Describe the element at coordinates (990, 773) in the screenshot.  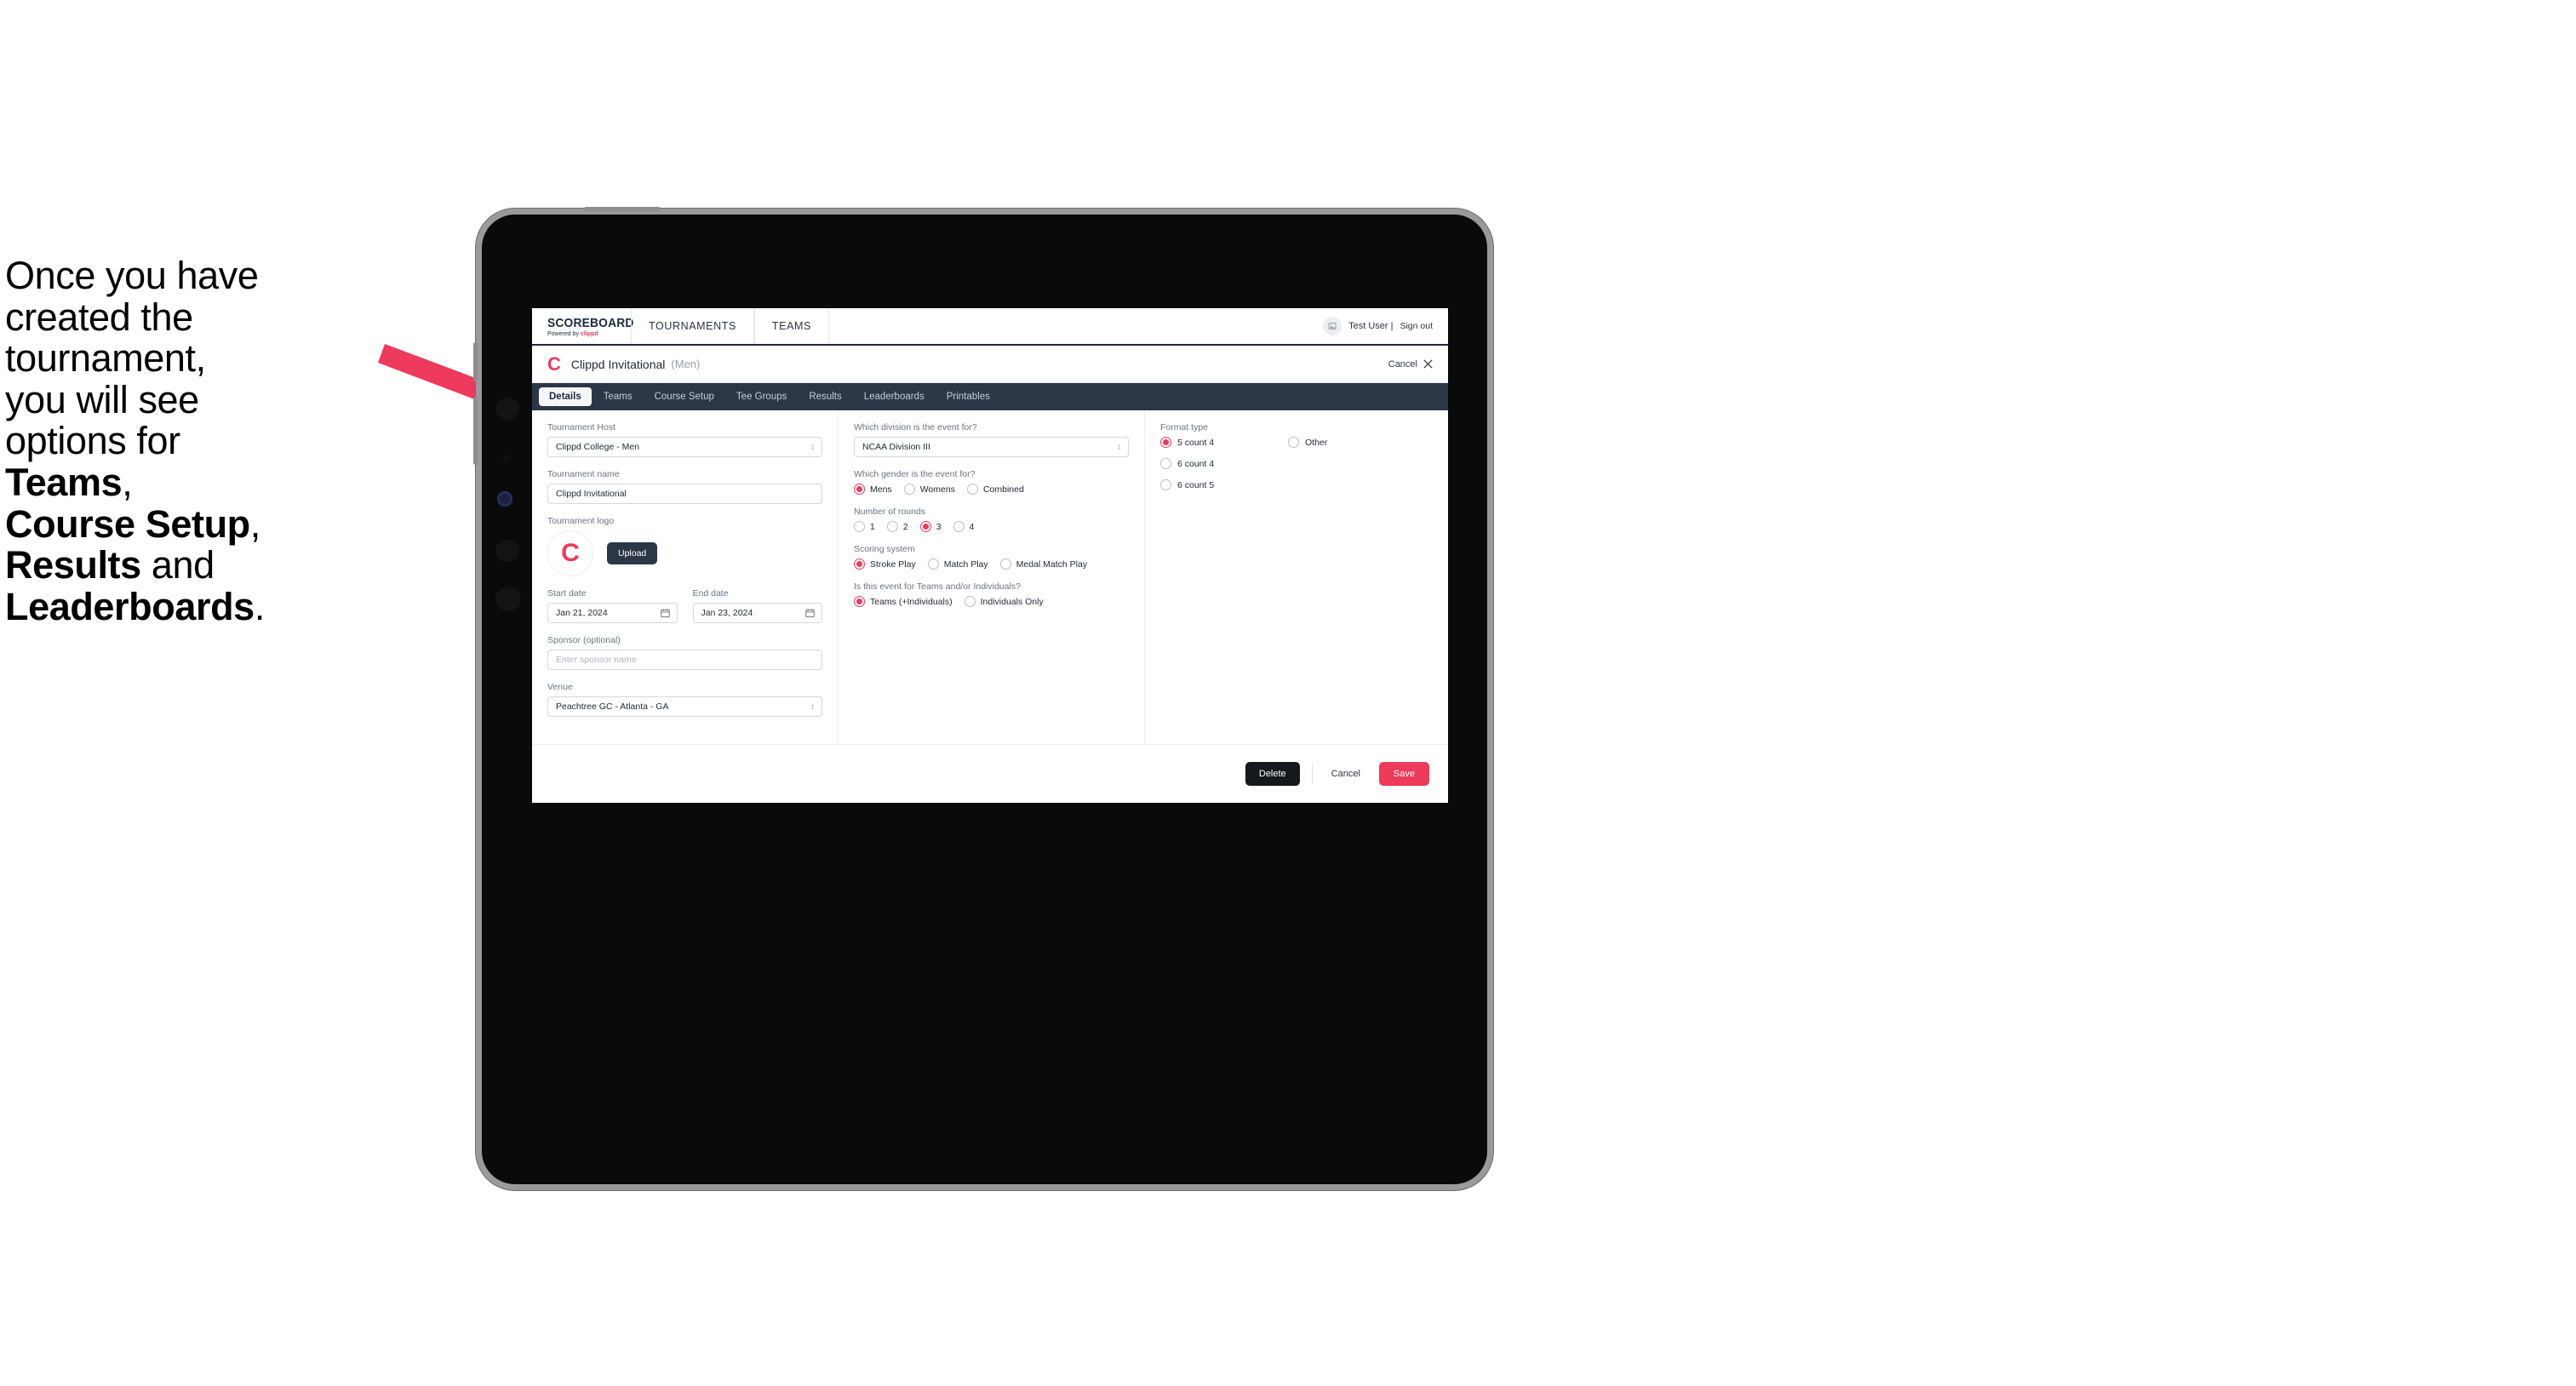
I see `form-footer: Delete Cancel Save` at that location.